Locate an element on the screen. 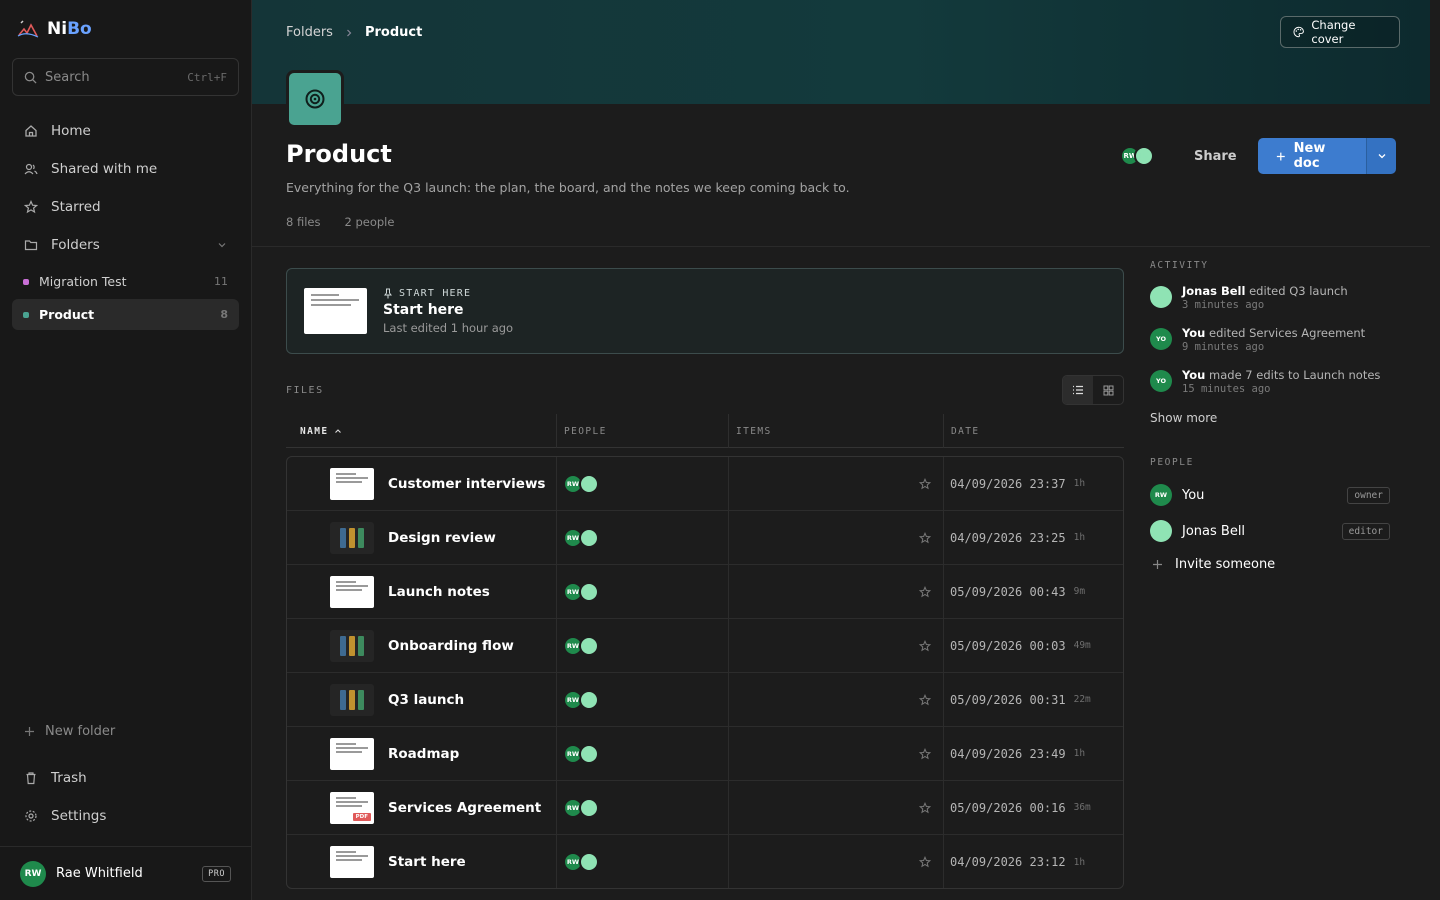 The width and height of the screenshot is (1440, 900). table-row: Onboarding flow RW JB 05/09/2026 00:03 49m is located at coordinates (705, 646).